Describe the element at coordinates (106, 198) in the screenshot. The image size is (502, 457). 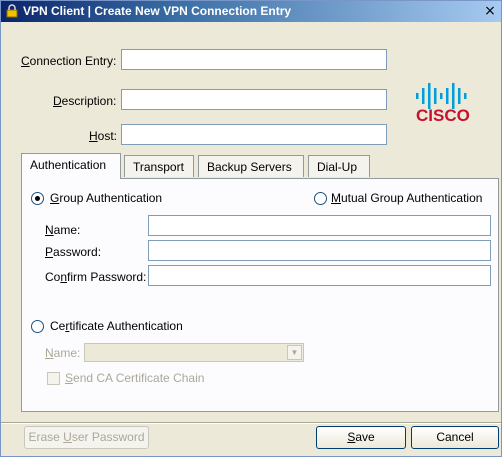
I see `group-auth-label: Group Authentication` at that location.